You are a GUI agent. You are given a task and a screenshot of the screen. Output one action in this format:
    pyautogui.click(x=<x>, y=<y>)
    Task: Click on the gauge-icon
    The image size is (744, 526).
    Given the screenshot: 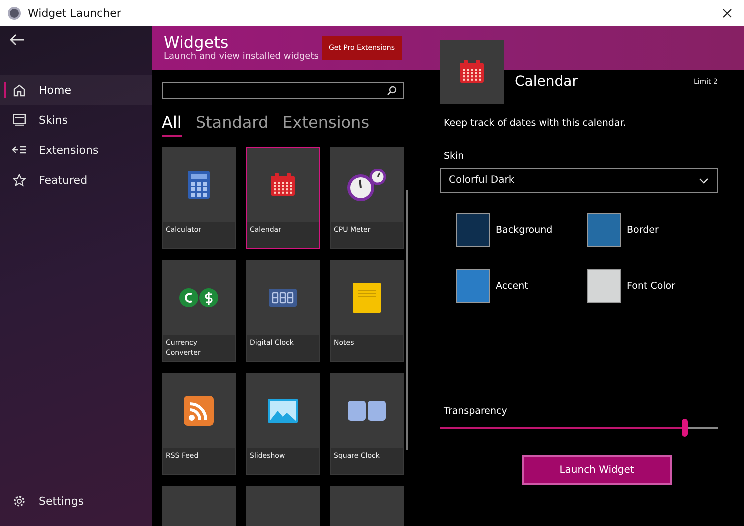 What is the action you would take?
    pyautogui.click(x=367, y=185)
    